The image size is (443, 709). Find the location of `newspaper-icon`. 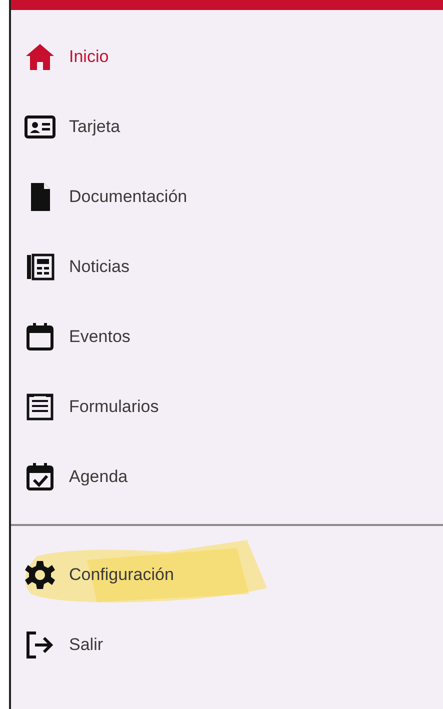

newspaper-icon is located at coordinates (40, 267).